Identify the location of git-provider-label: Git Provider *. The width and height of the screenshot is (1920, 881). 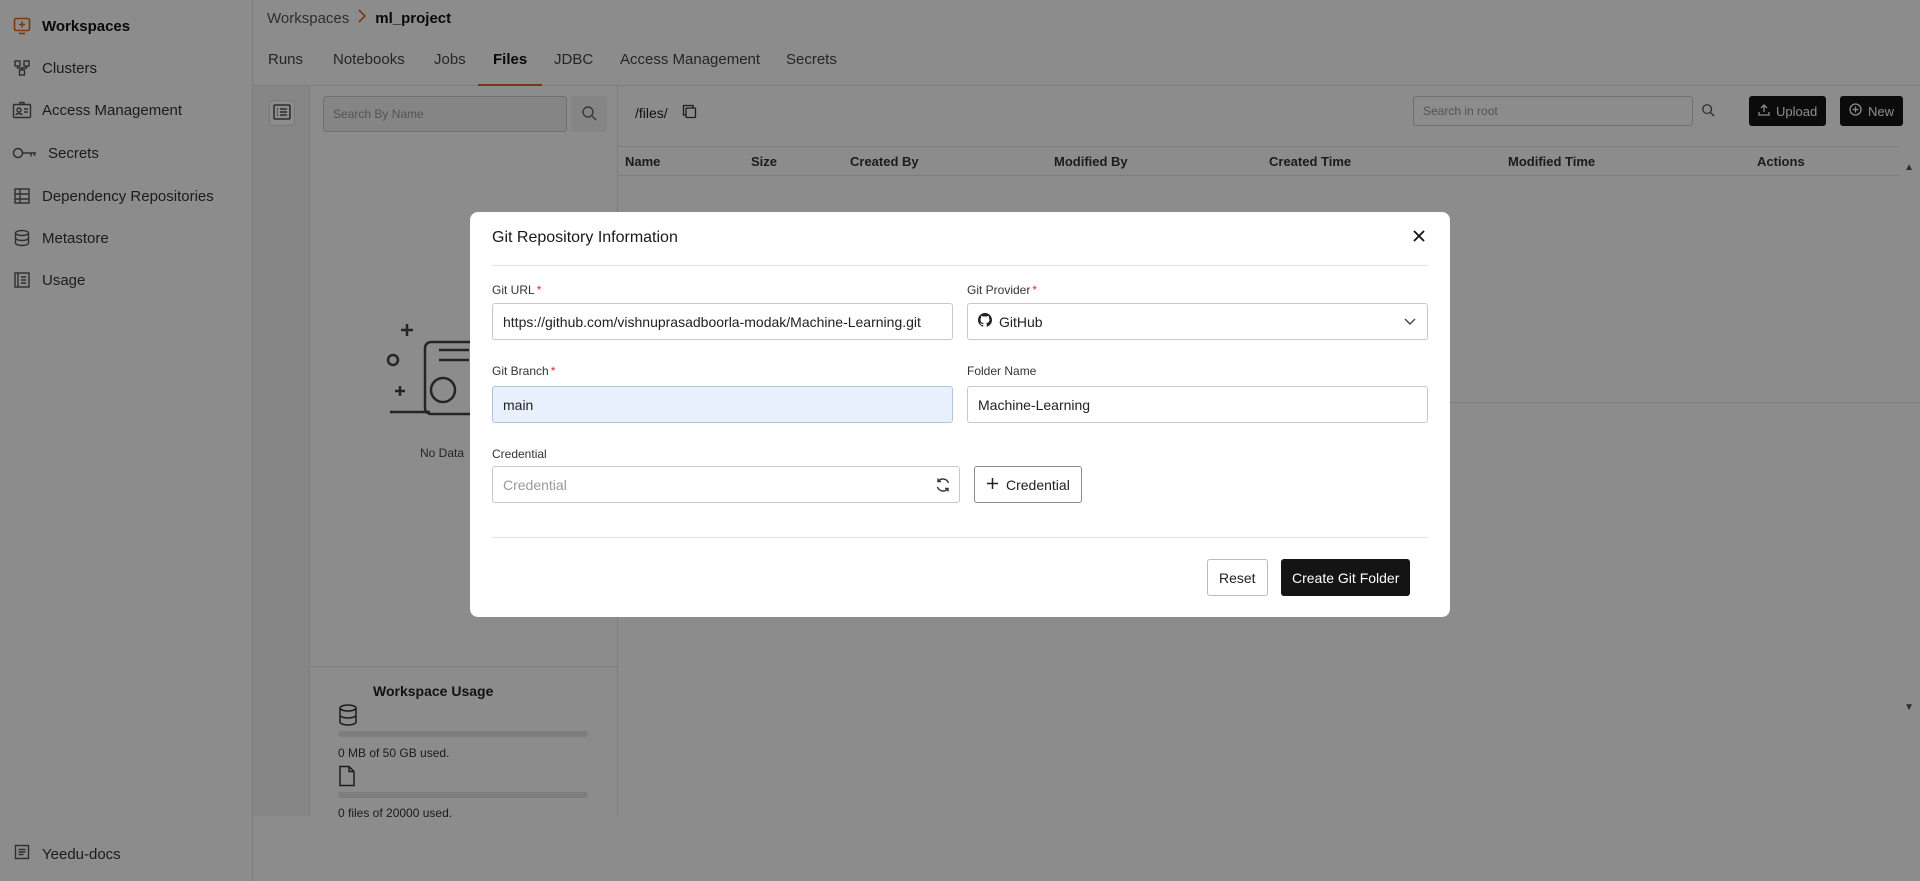
(1002, 290).